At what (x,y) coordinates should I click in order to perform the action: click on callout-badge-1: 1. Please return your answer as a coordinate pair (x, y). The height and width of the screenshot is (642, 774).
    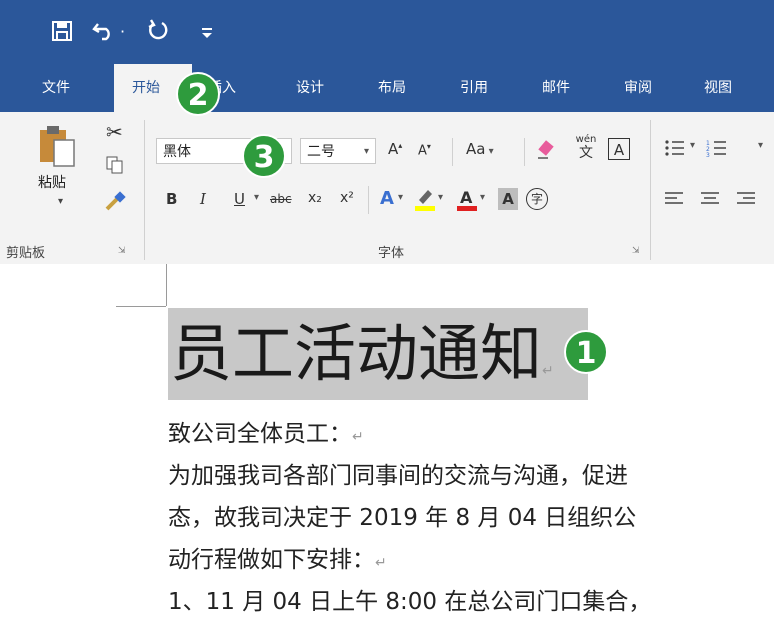
    Looking at the image, I should click on (586, 352).